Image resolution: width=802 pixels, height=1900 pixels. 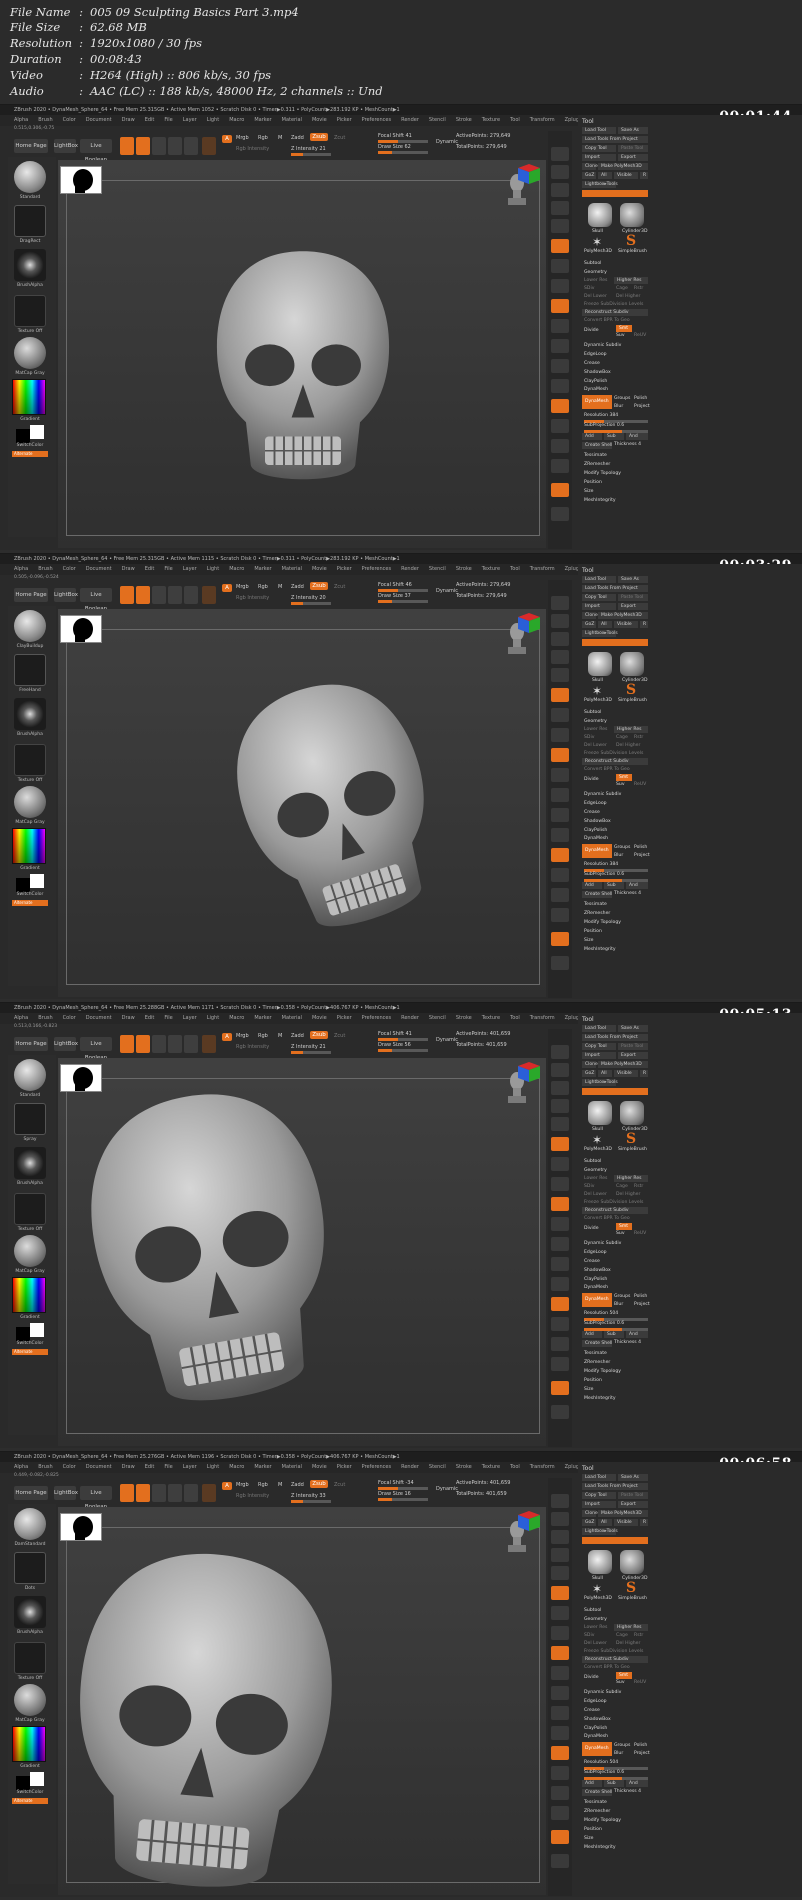 I want to click on lsym-button, so click(x=560, y=755).